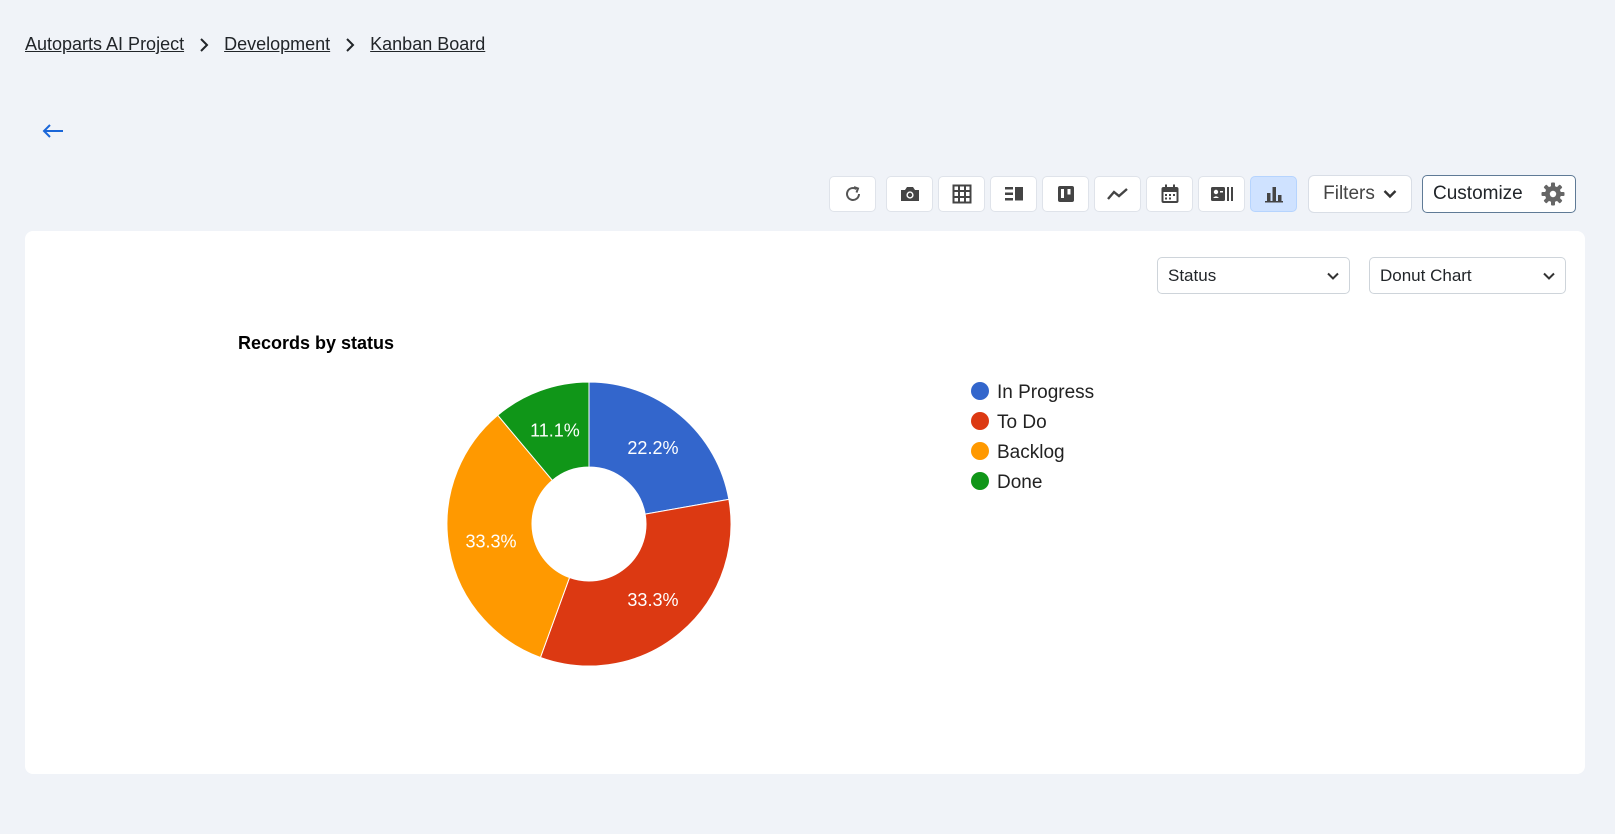  What do you see at coordinates (316, 343) in the screenshot?
I see `chart-title: Records by status` at bounding box center [316, 343].